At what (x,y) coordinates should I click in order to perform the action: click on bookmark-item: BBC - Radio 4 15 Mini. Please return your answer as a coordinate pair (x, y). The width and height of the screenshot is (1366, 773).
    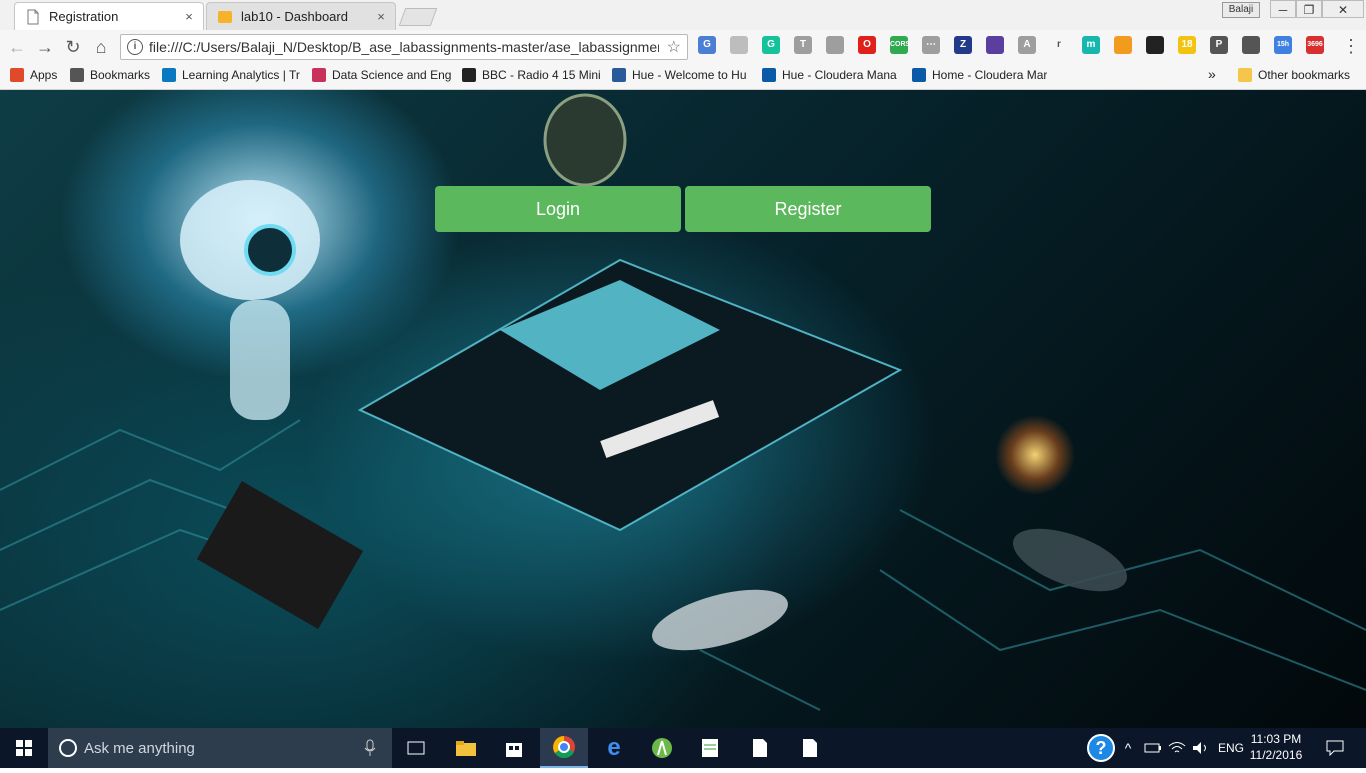
    Looking at the image, I should click on (531, 75).